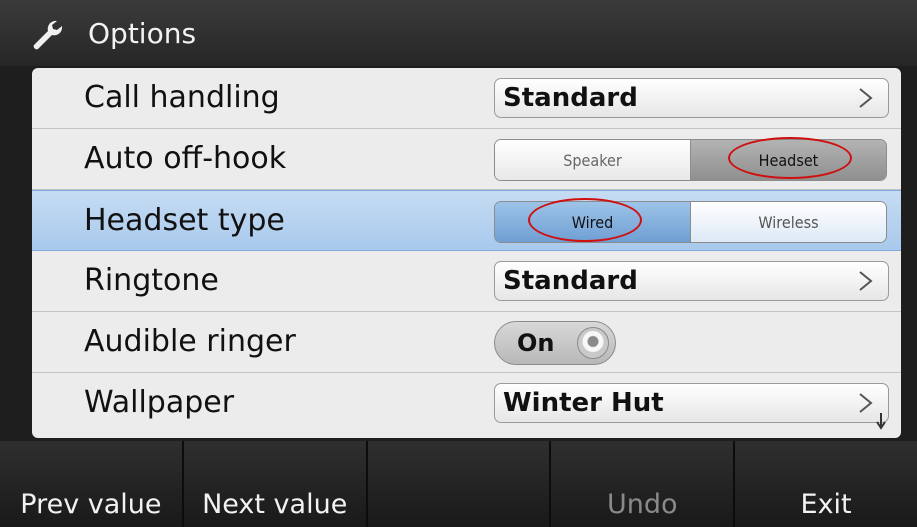 The image size is (917, 527). Describe the element at coordinates (48, 35) in the screenshot. I see `wrench-icon` at that location.